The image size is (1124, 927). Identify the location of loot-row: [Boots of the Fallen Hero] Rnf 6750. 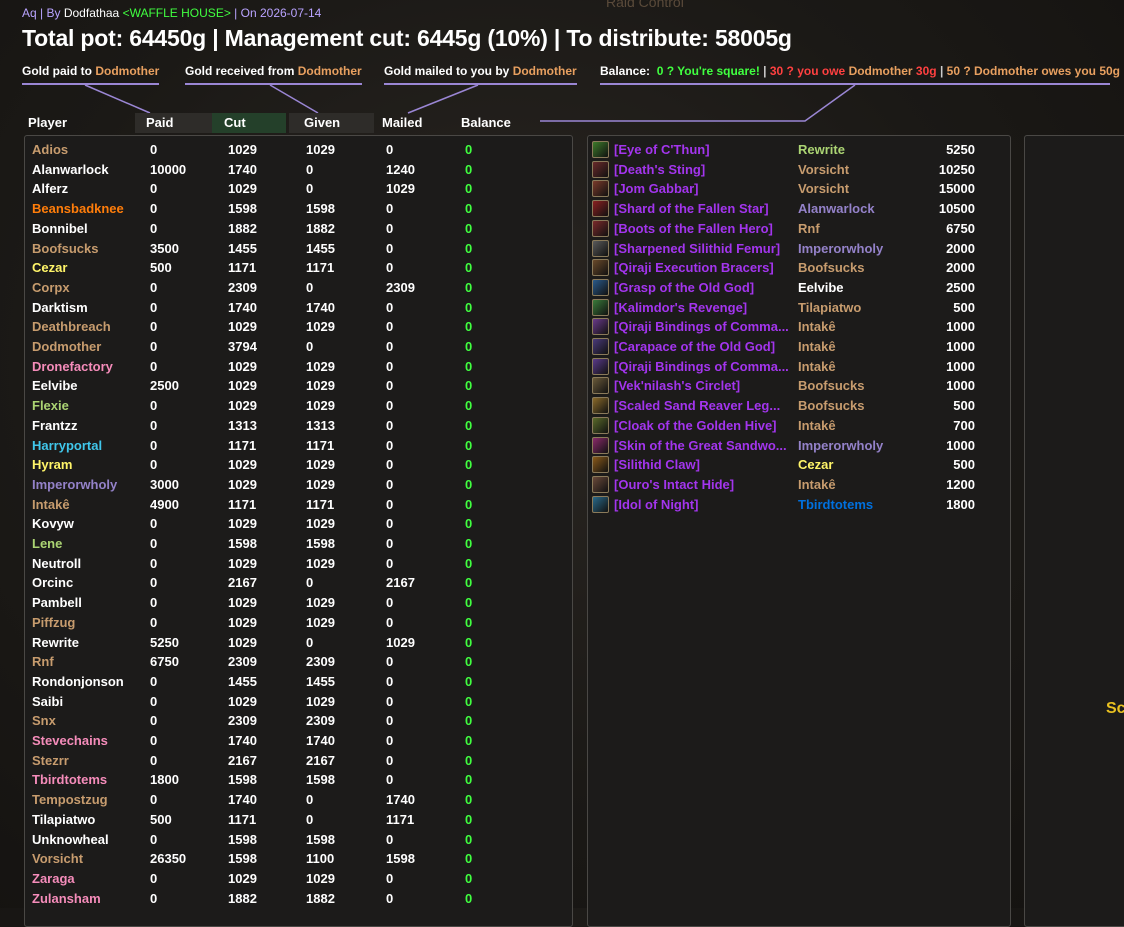
(795, 228).